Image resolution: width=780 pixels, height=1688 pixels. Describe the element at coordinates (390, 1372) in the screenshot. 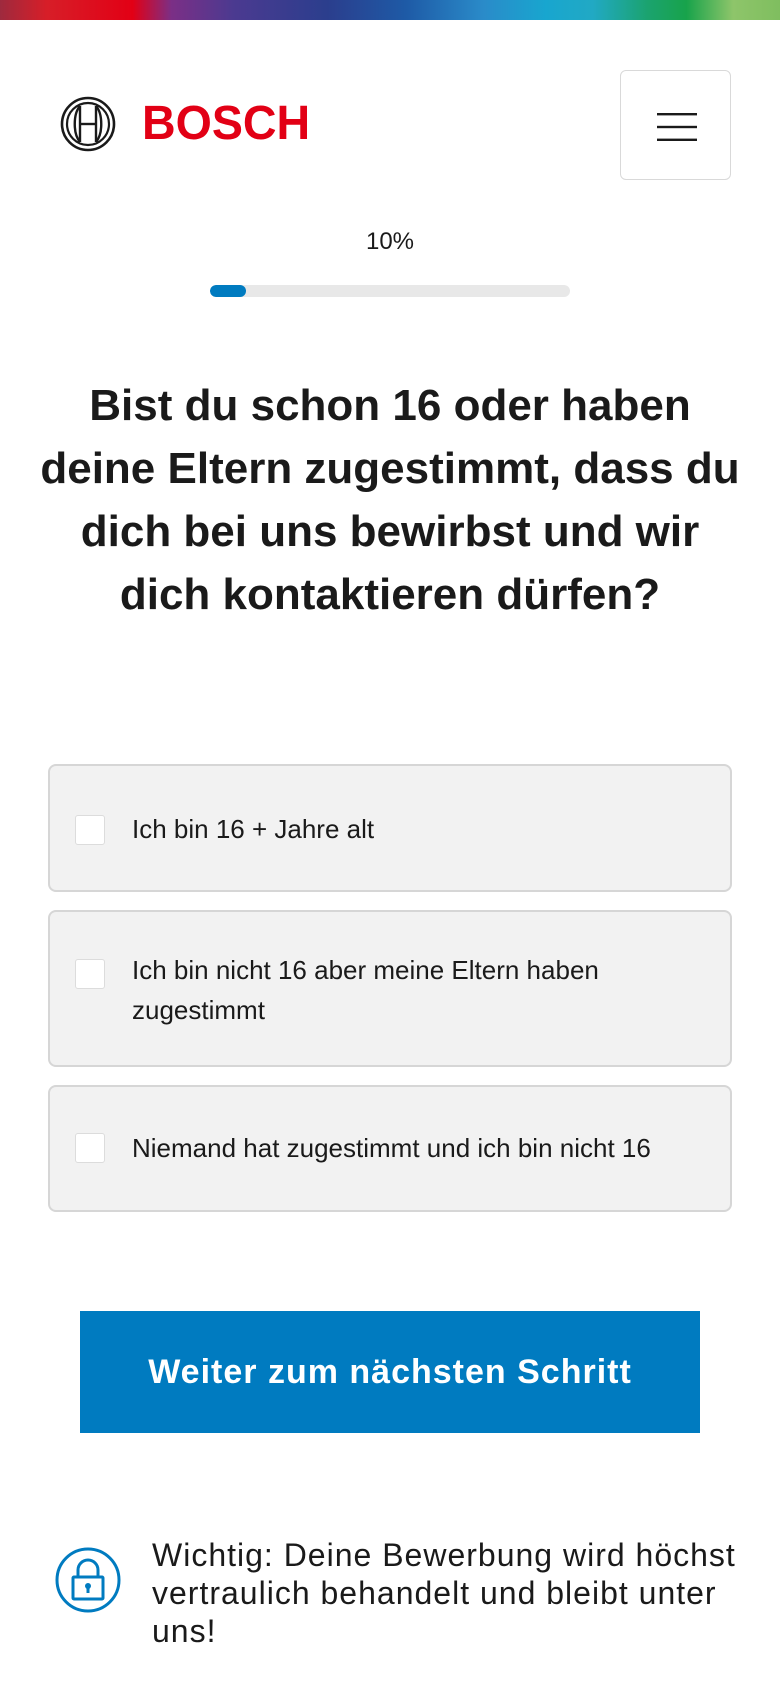

I see `next-step-button: Weiter zum nächsten Schritt` at that location.